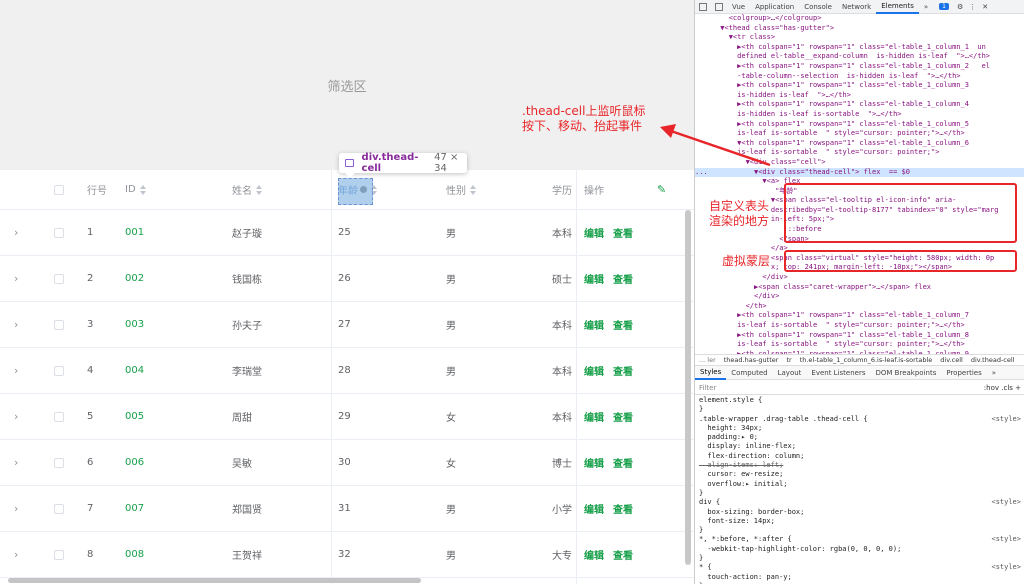  Describe the element at coordinates (347, 279) in the screenshot. I see `table-row: › 2 002 钱国栋 26 男 硕士 编辑 查看` at that location.